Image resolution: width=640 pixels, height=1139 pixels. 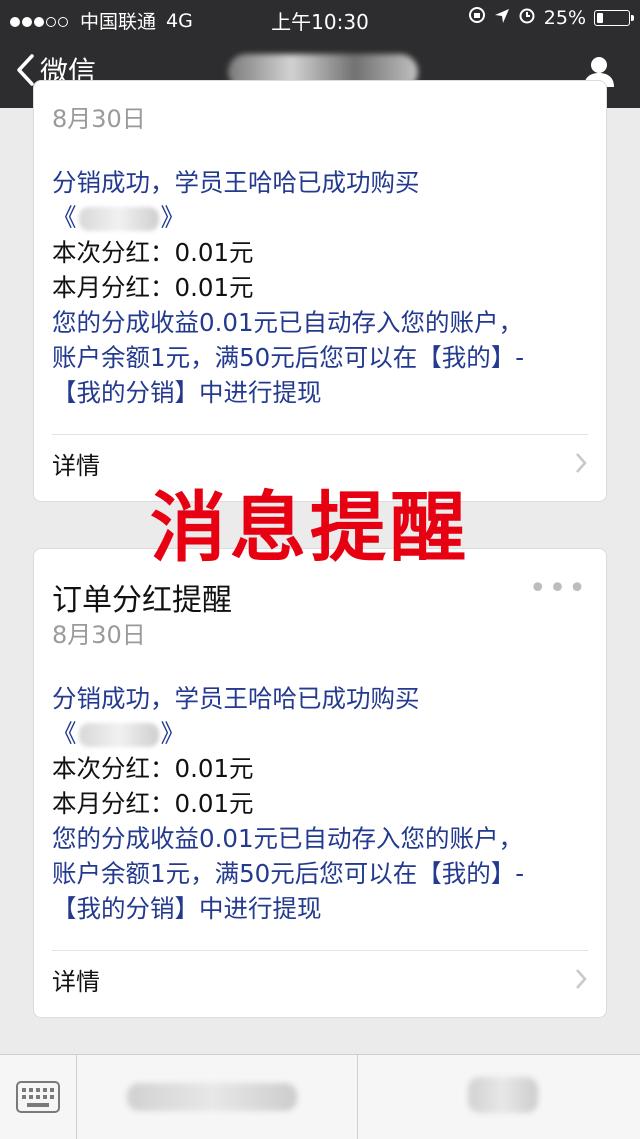 I want to click on battery-icon, so click(x=614, y=17).